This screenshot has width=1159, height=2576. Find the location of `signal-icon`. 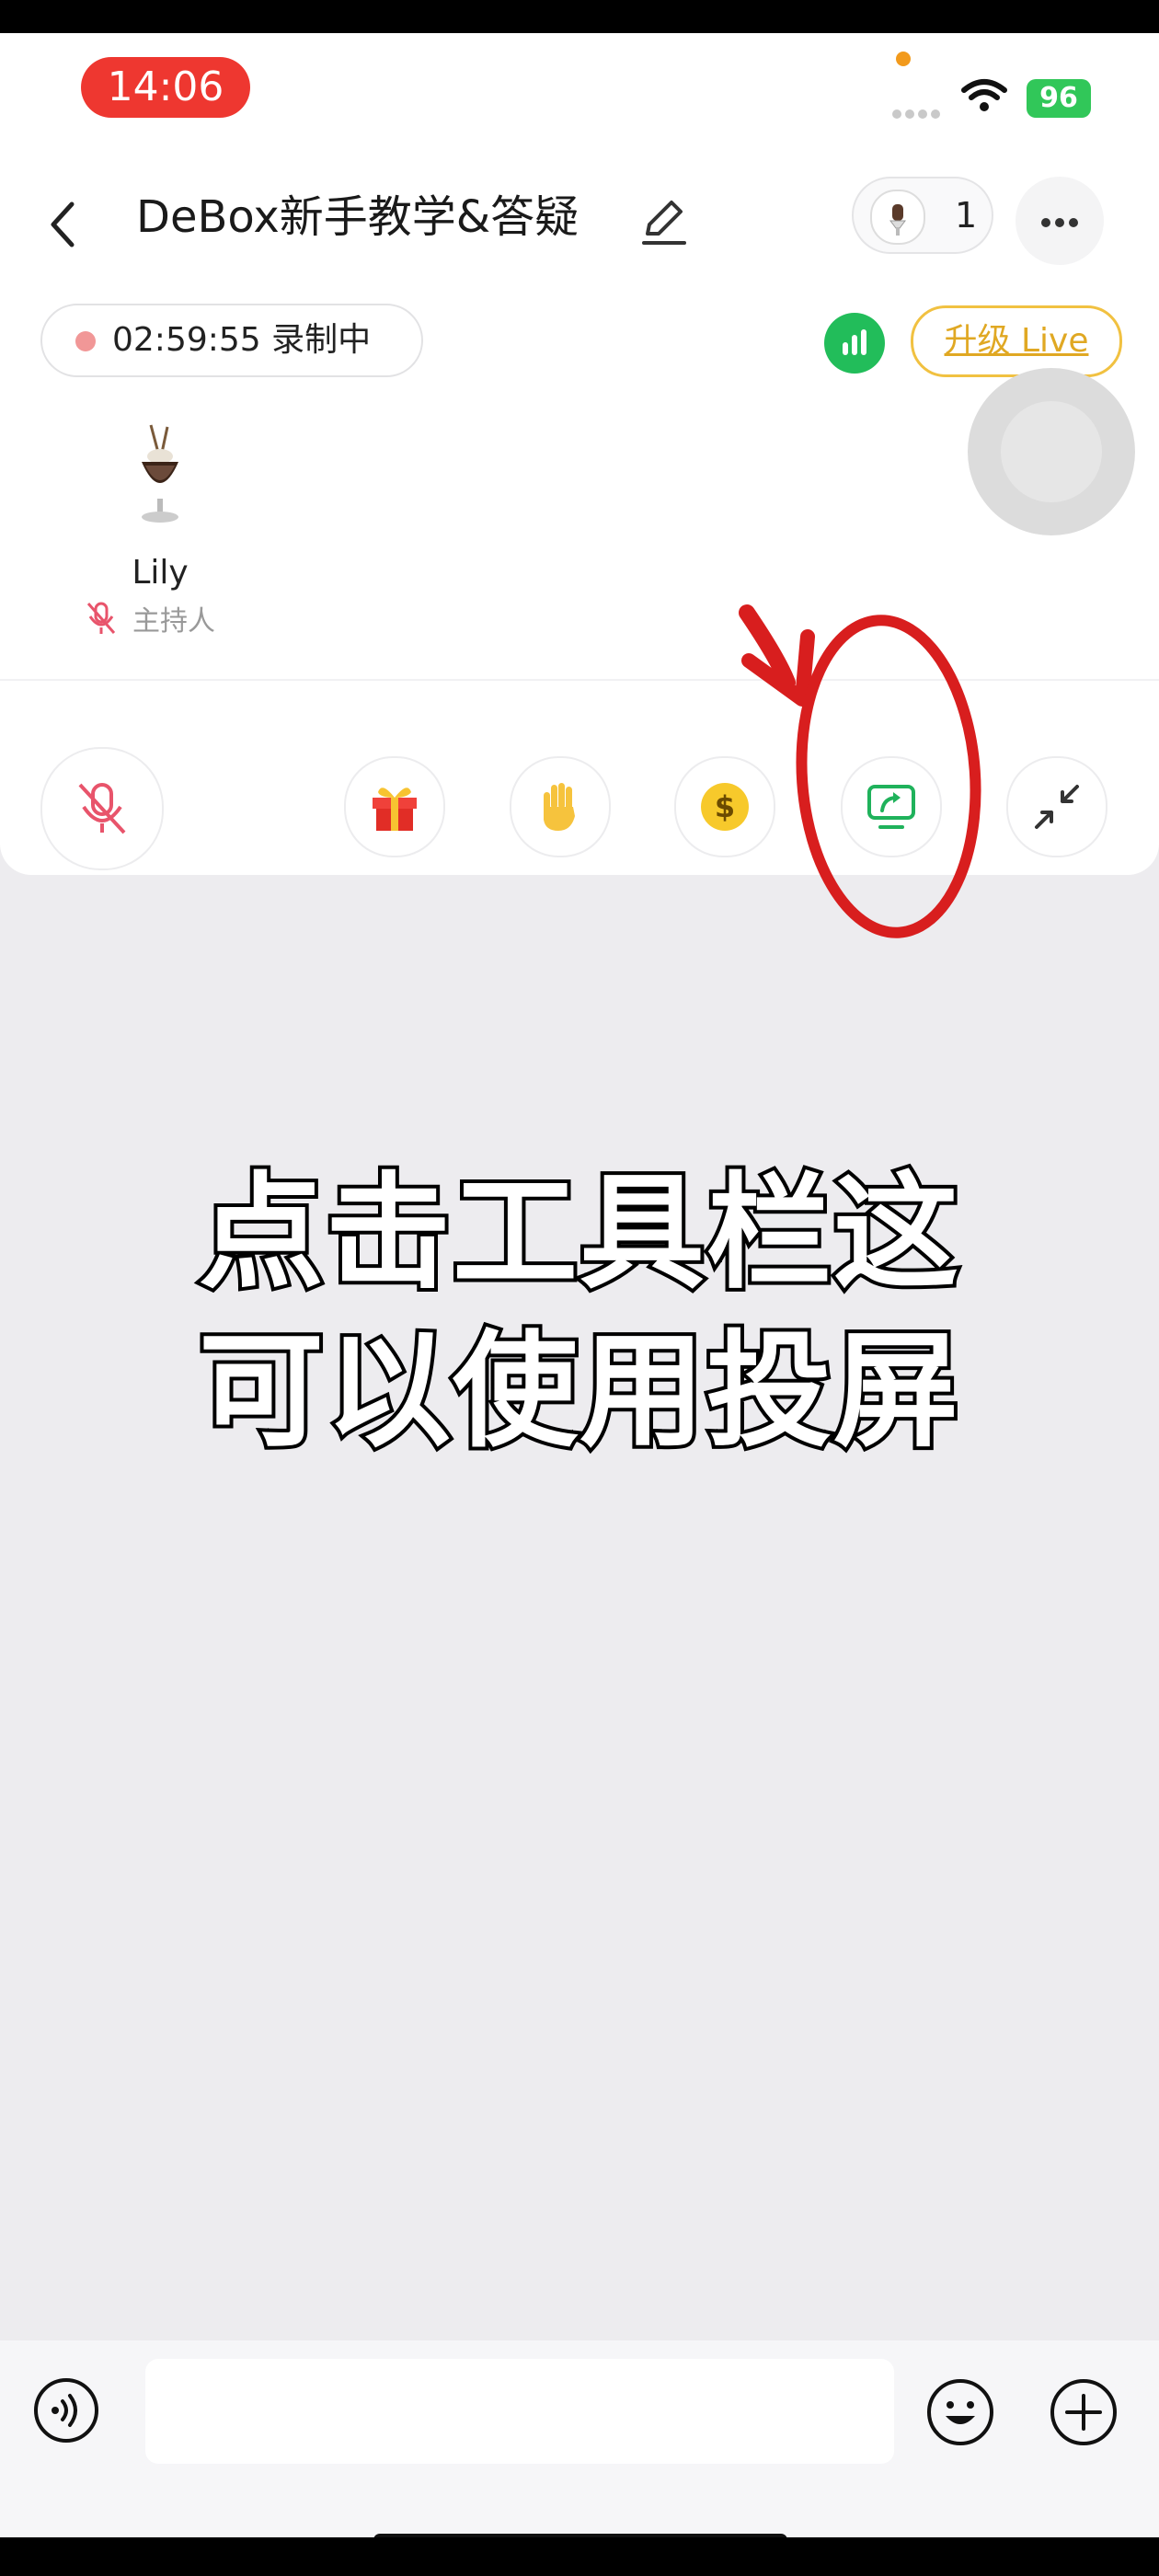

signal-icon is located at coordinates (918, 113).